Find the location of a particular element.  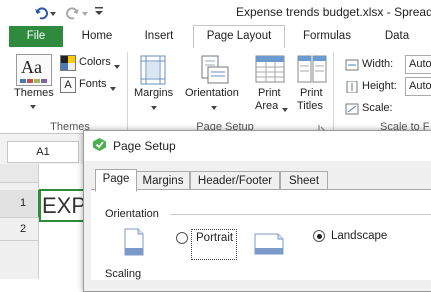

undo-dropdown-icon is located at coordinates (53, 12).